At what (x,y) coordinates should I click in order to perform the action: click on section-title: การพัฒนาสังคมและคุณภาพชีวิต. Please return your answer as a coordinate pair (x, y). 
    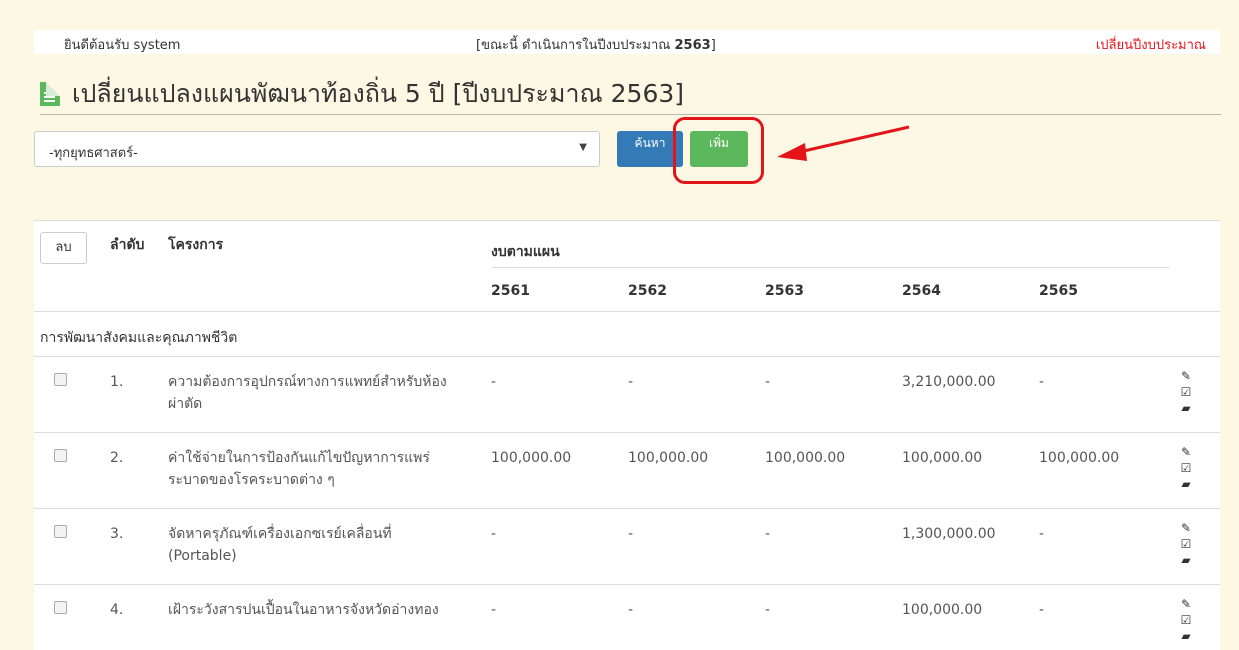
    Looking at the image, I should click on (139, 338).